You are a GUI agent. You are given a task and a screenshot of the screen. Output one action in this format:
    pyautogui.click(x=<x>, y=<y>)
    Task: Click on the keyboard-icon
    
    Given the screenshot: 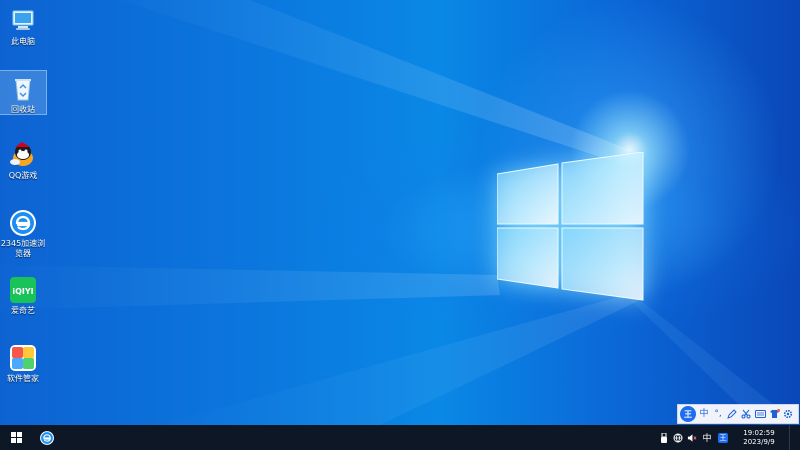 What is the action you would take?
    pyautogui.click(x=760, y=414)
    